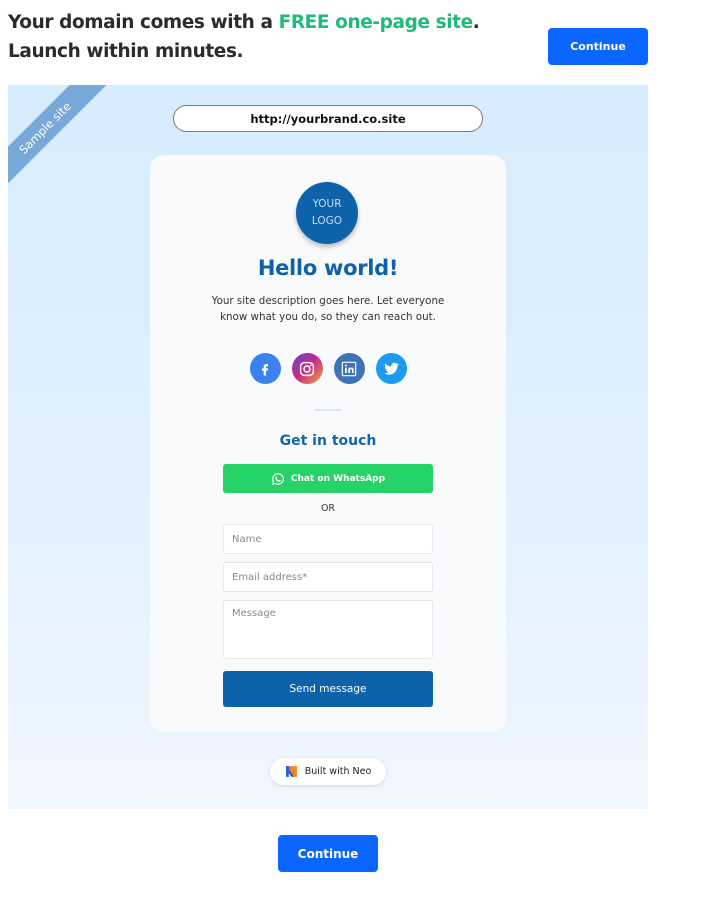  What do you see at coordinates (328, 629) in the screenshot?
I see `message-textarea` at bounding box center [328, 629].